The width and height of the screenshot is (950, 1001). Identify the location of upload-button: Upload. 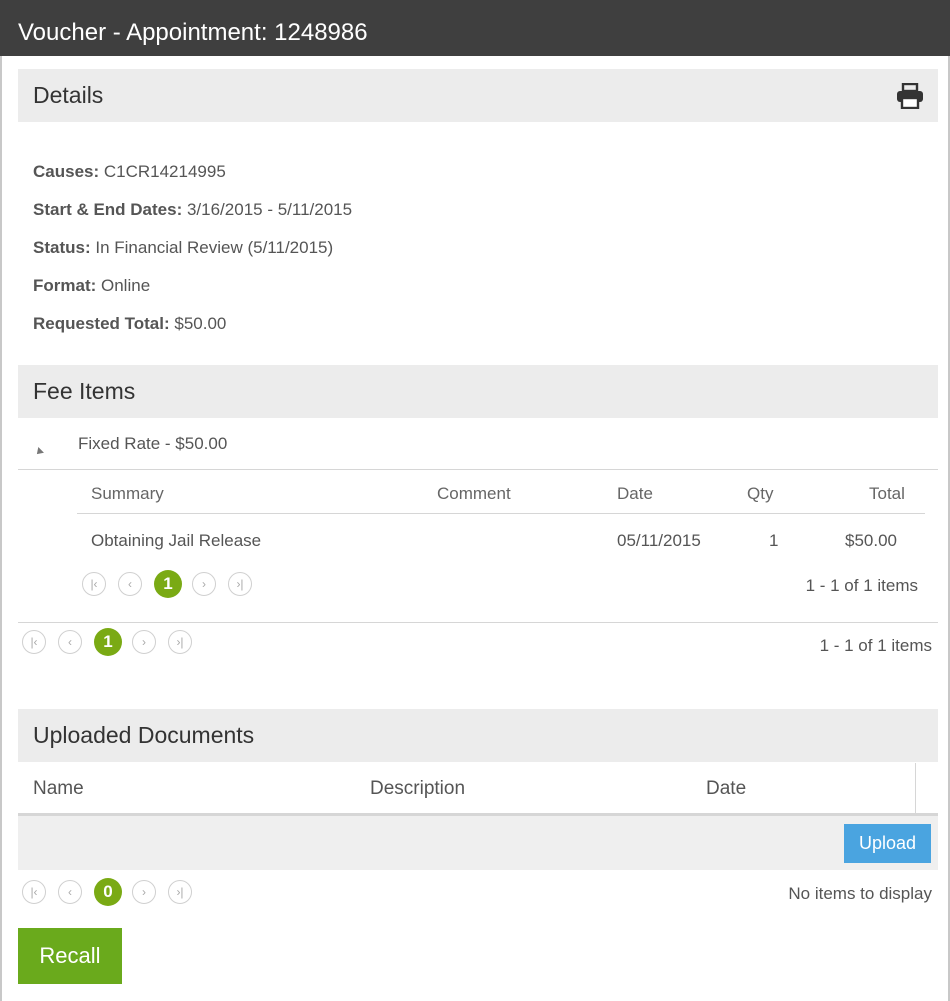
(887, 843).